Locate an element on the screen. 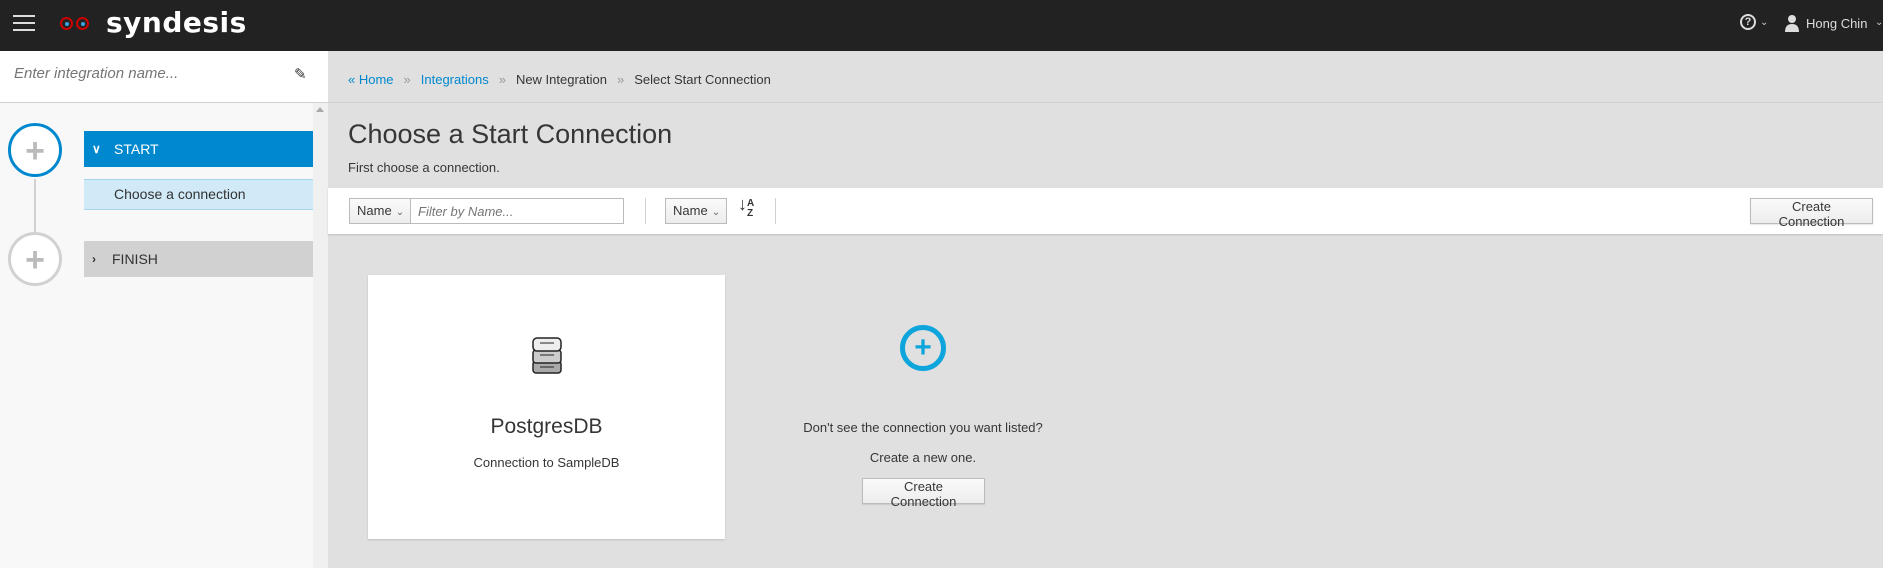 Image resolution: width=1883 pixels, height=568 pixels. connection-card: PostgresDB Connection to SampleDB is located at coordinates (546, 407).